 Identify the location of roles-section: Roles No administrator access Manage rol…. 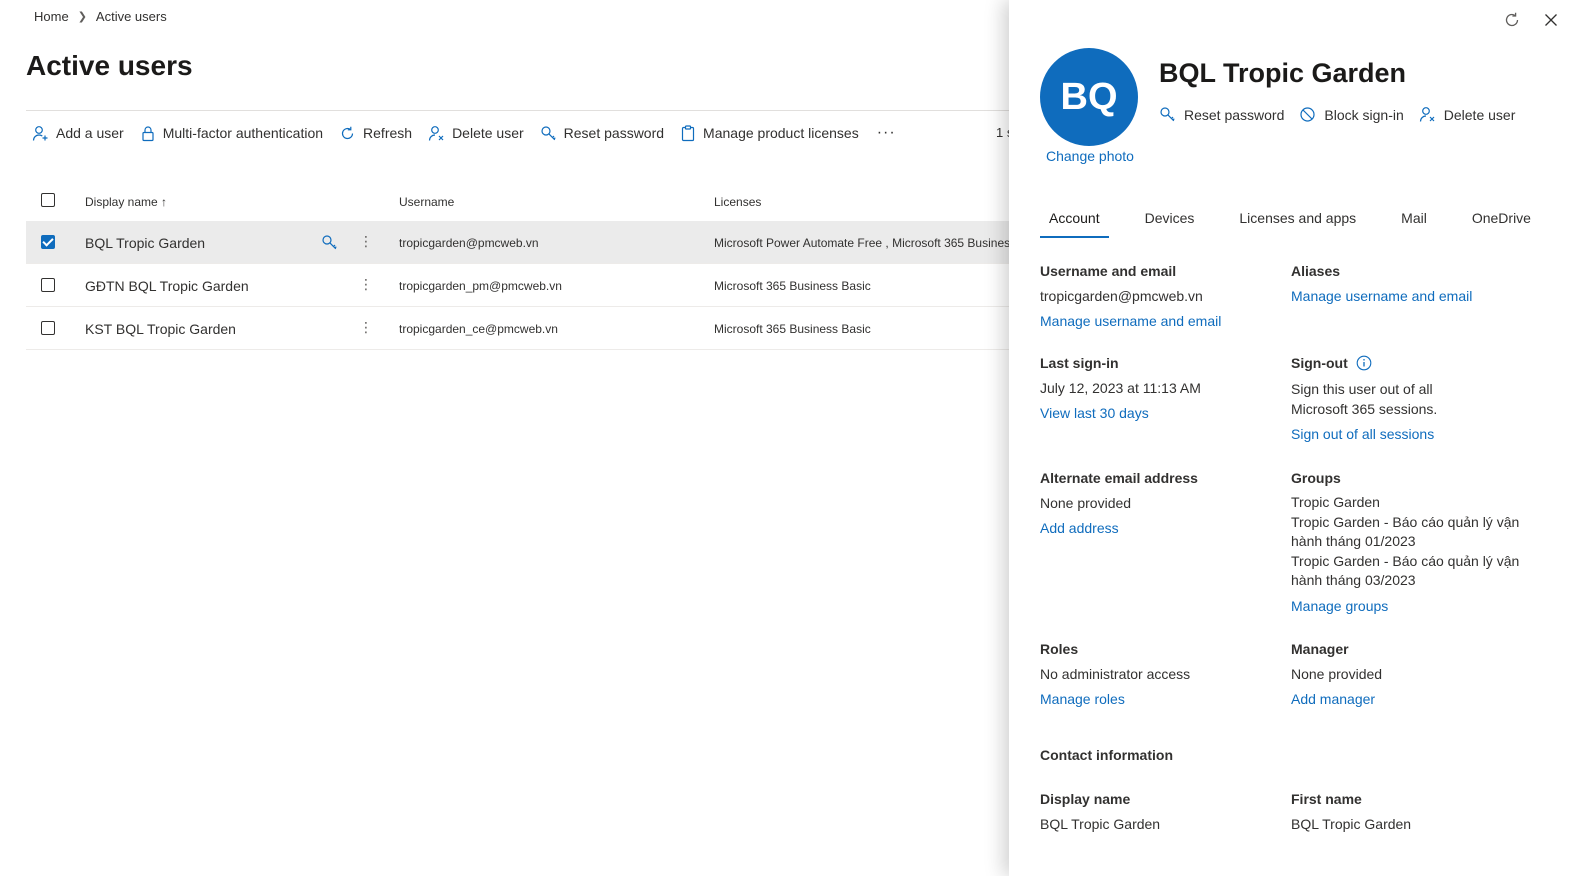
(1160, 674).